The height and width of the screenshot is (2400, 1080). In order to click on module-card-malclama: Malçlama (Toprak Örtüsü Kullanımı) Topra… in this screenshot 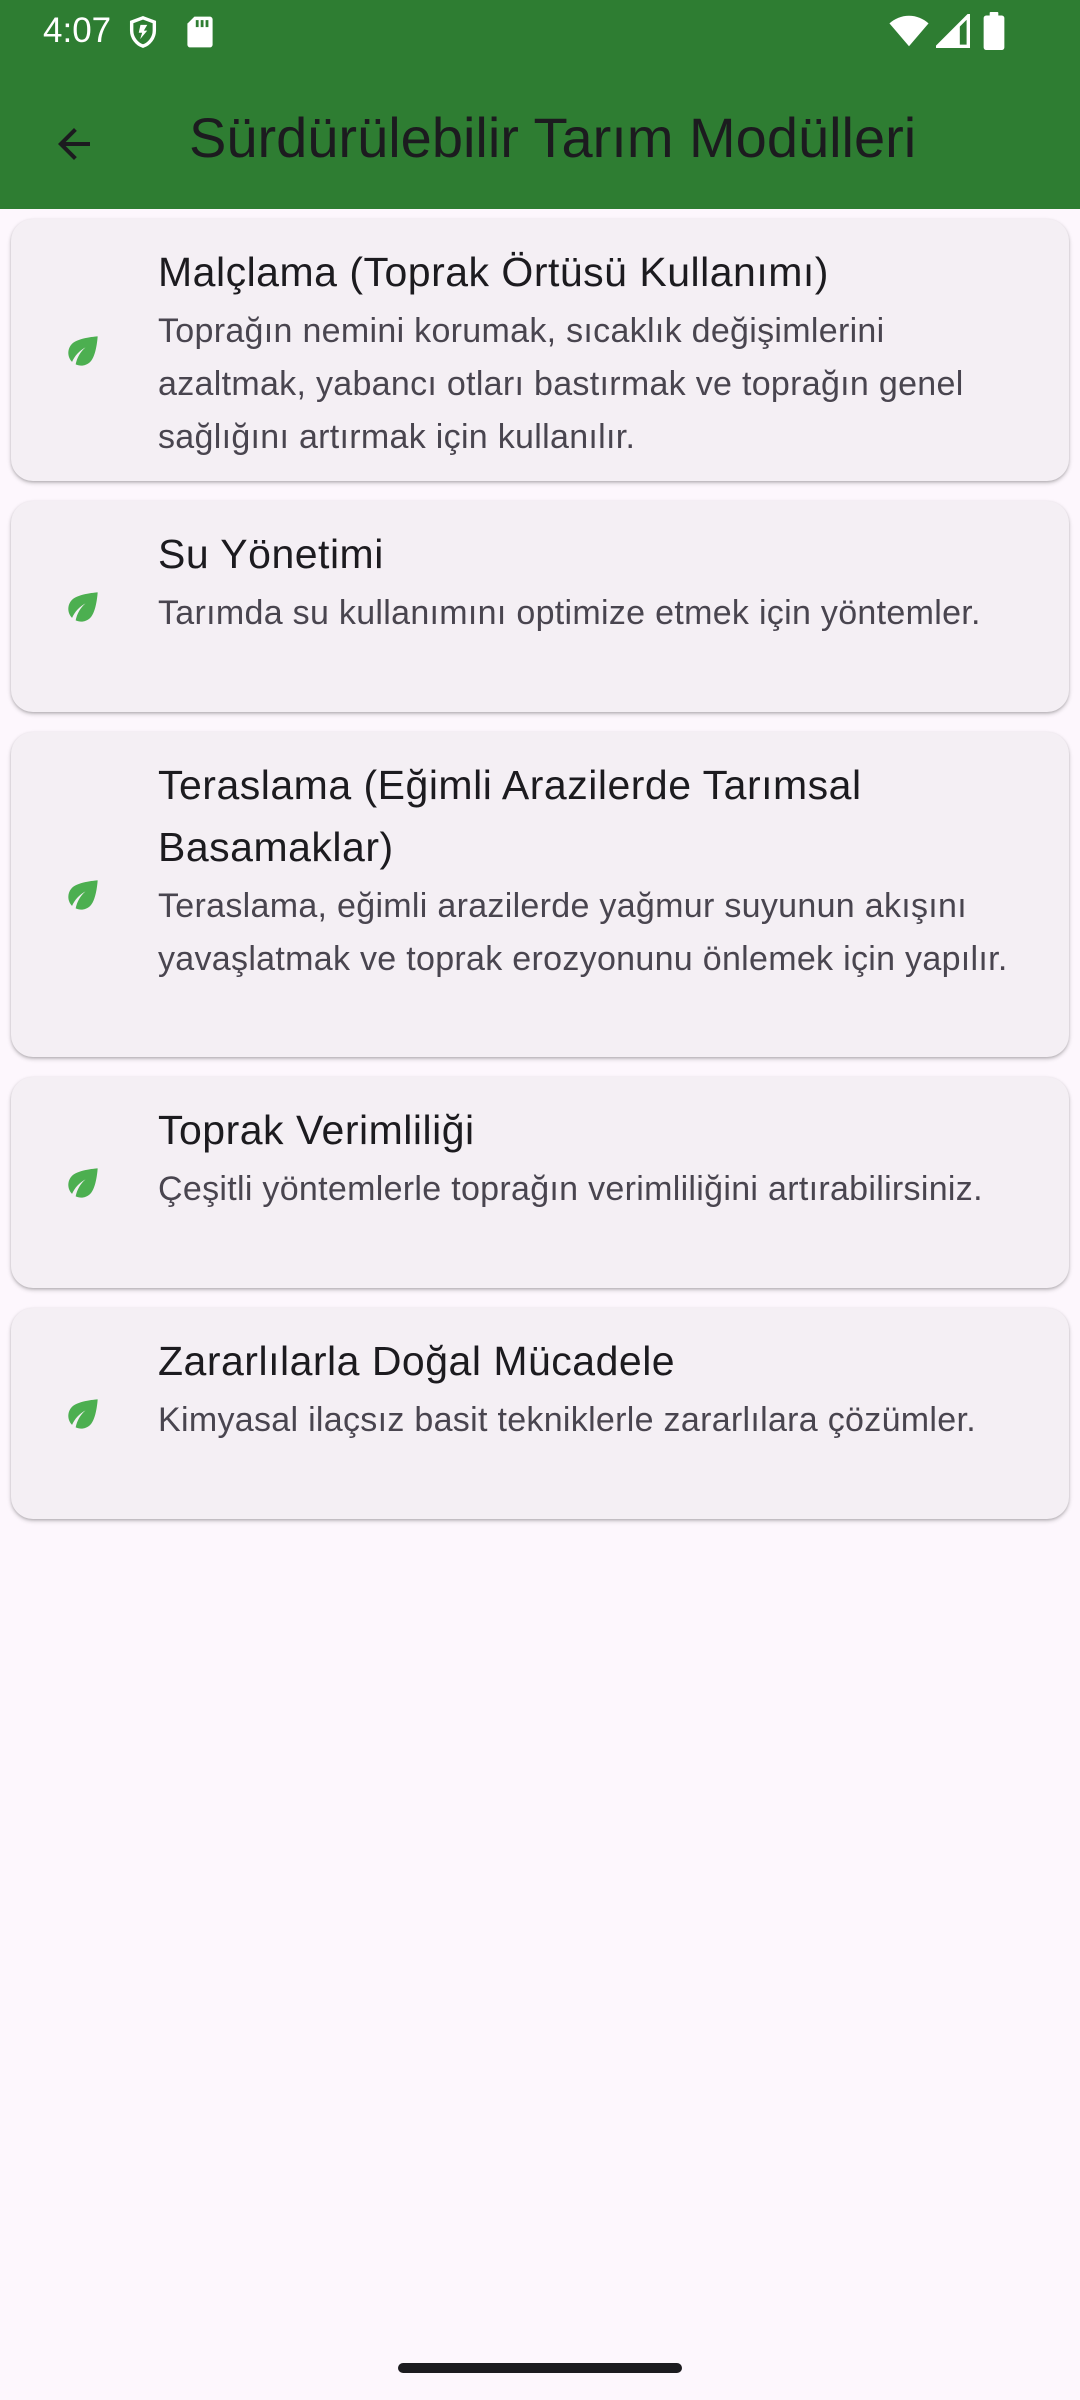, I will do `click(540, 350)`.